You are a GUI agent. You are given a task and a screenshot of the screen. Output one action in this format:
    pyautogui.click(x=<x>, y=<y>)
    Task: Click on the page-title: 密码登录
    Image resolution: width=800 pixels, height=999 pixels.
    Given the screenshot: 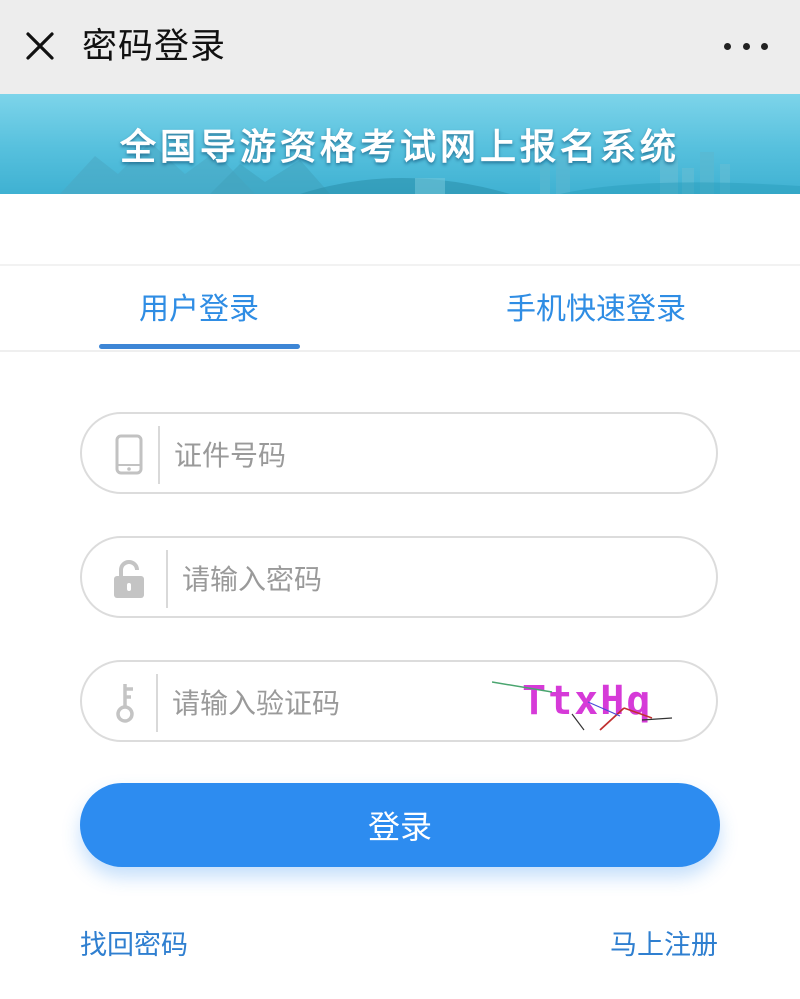 What is the action you would take?
    pyautogui.click(x=154, y=47)
    